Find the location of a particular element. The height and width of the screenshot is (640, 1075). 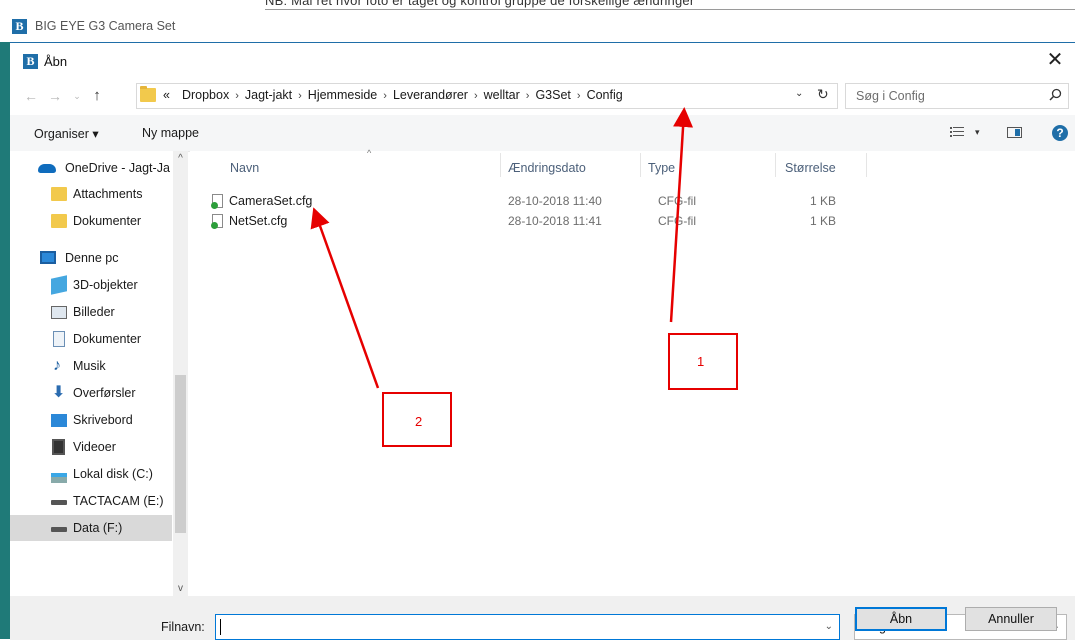

sidebar-item-this-pc: Denne pc is located at coordinates (91, 258).